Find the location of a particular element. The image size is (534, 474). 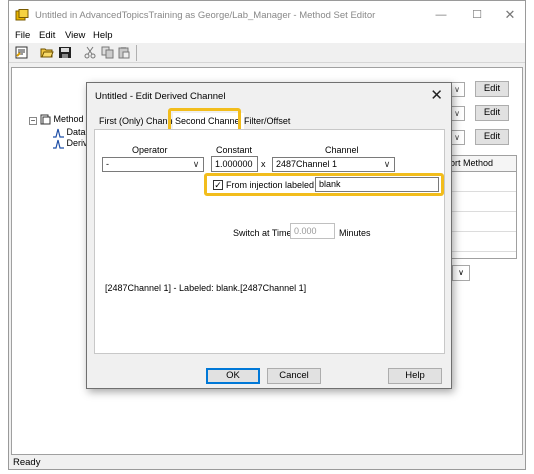

tree-collapse-toggle: − is located at coordinates (33, 121).